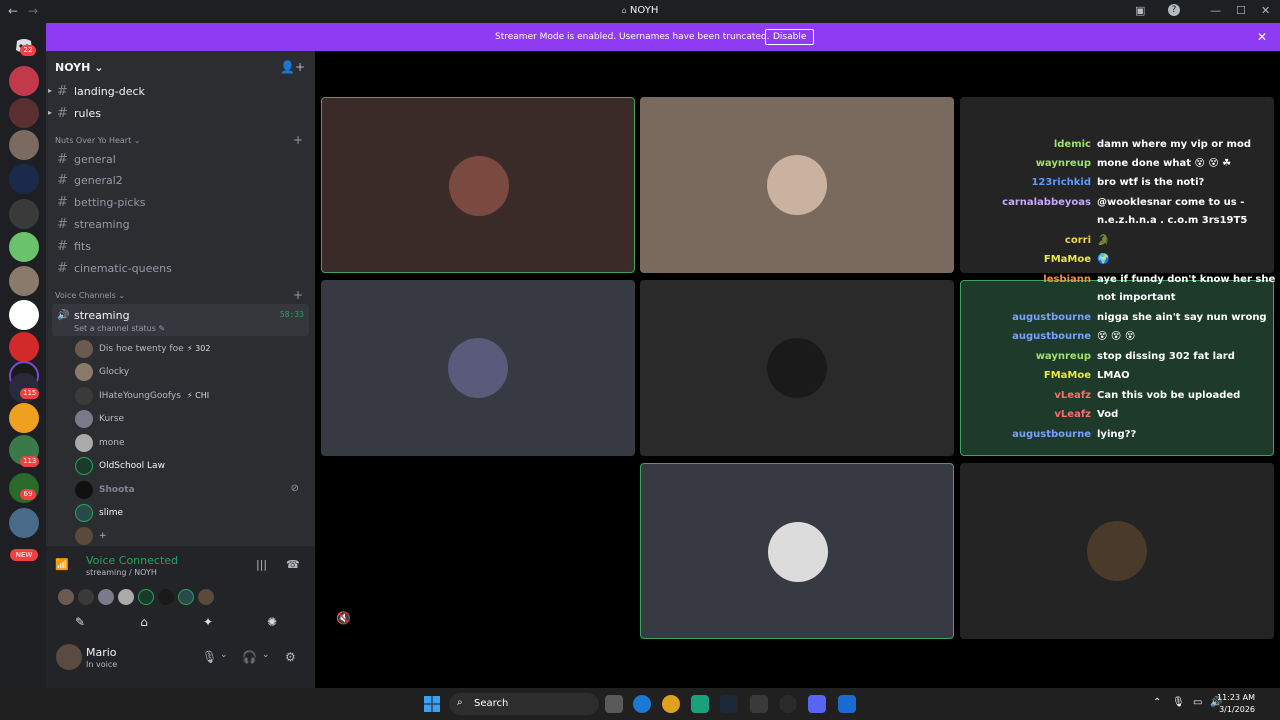 This screenshot has height=720, width=1280. I want to click on voice-user: mone, so click(190, 443).